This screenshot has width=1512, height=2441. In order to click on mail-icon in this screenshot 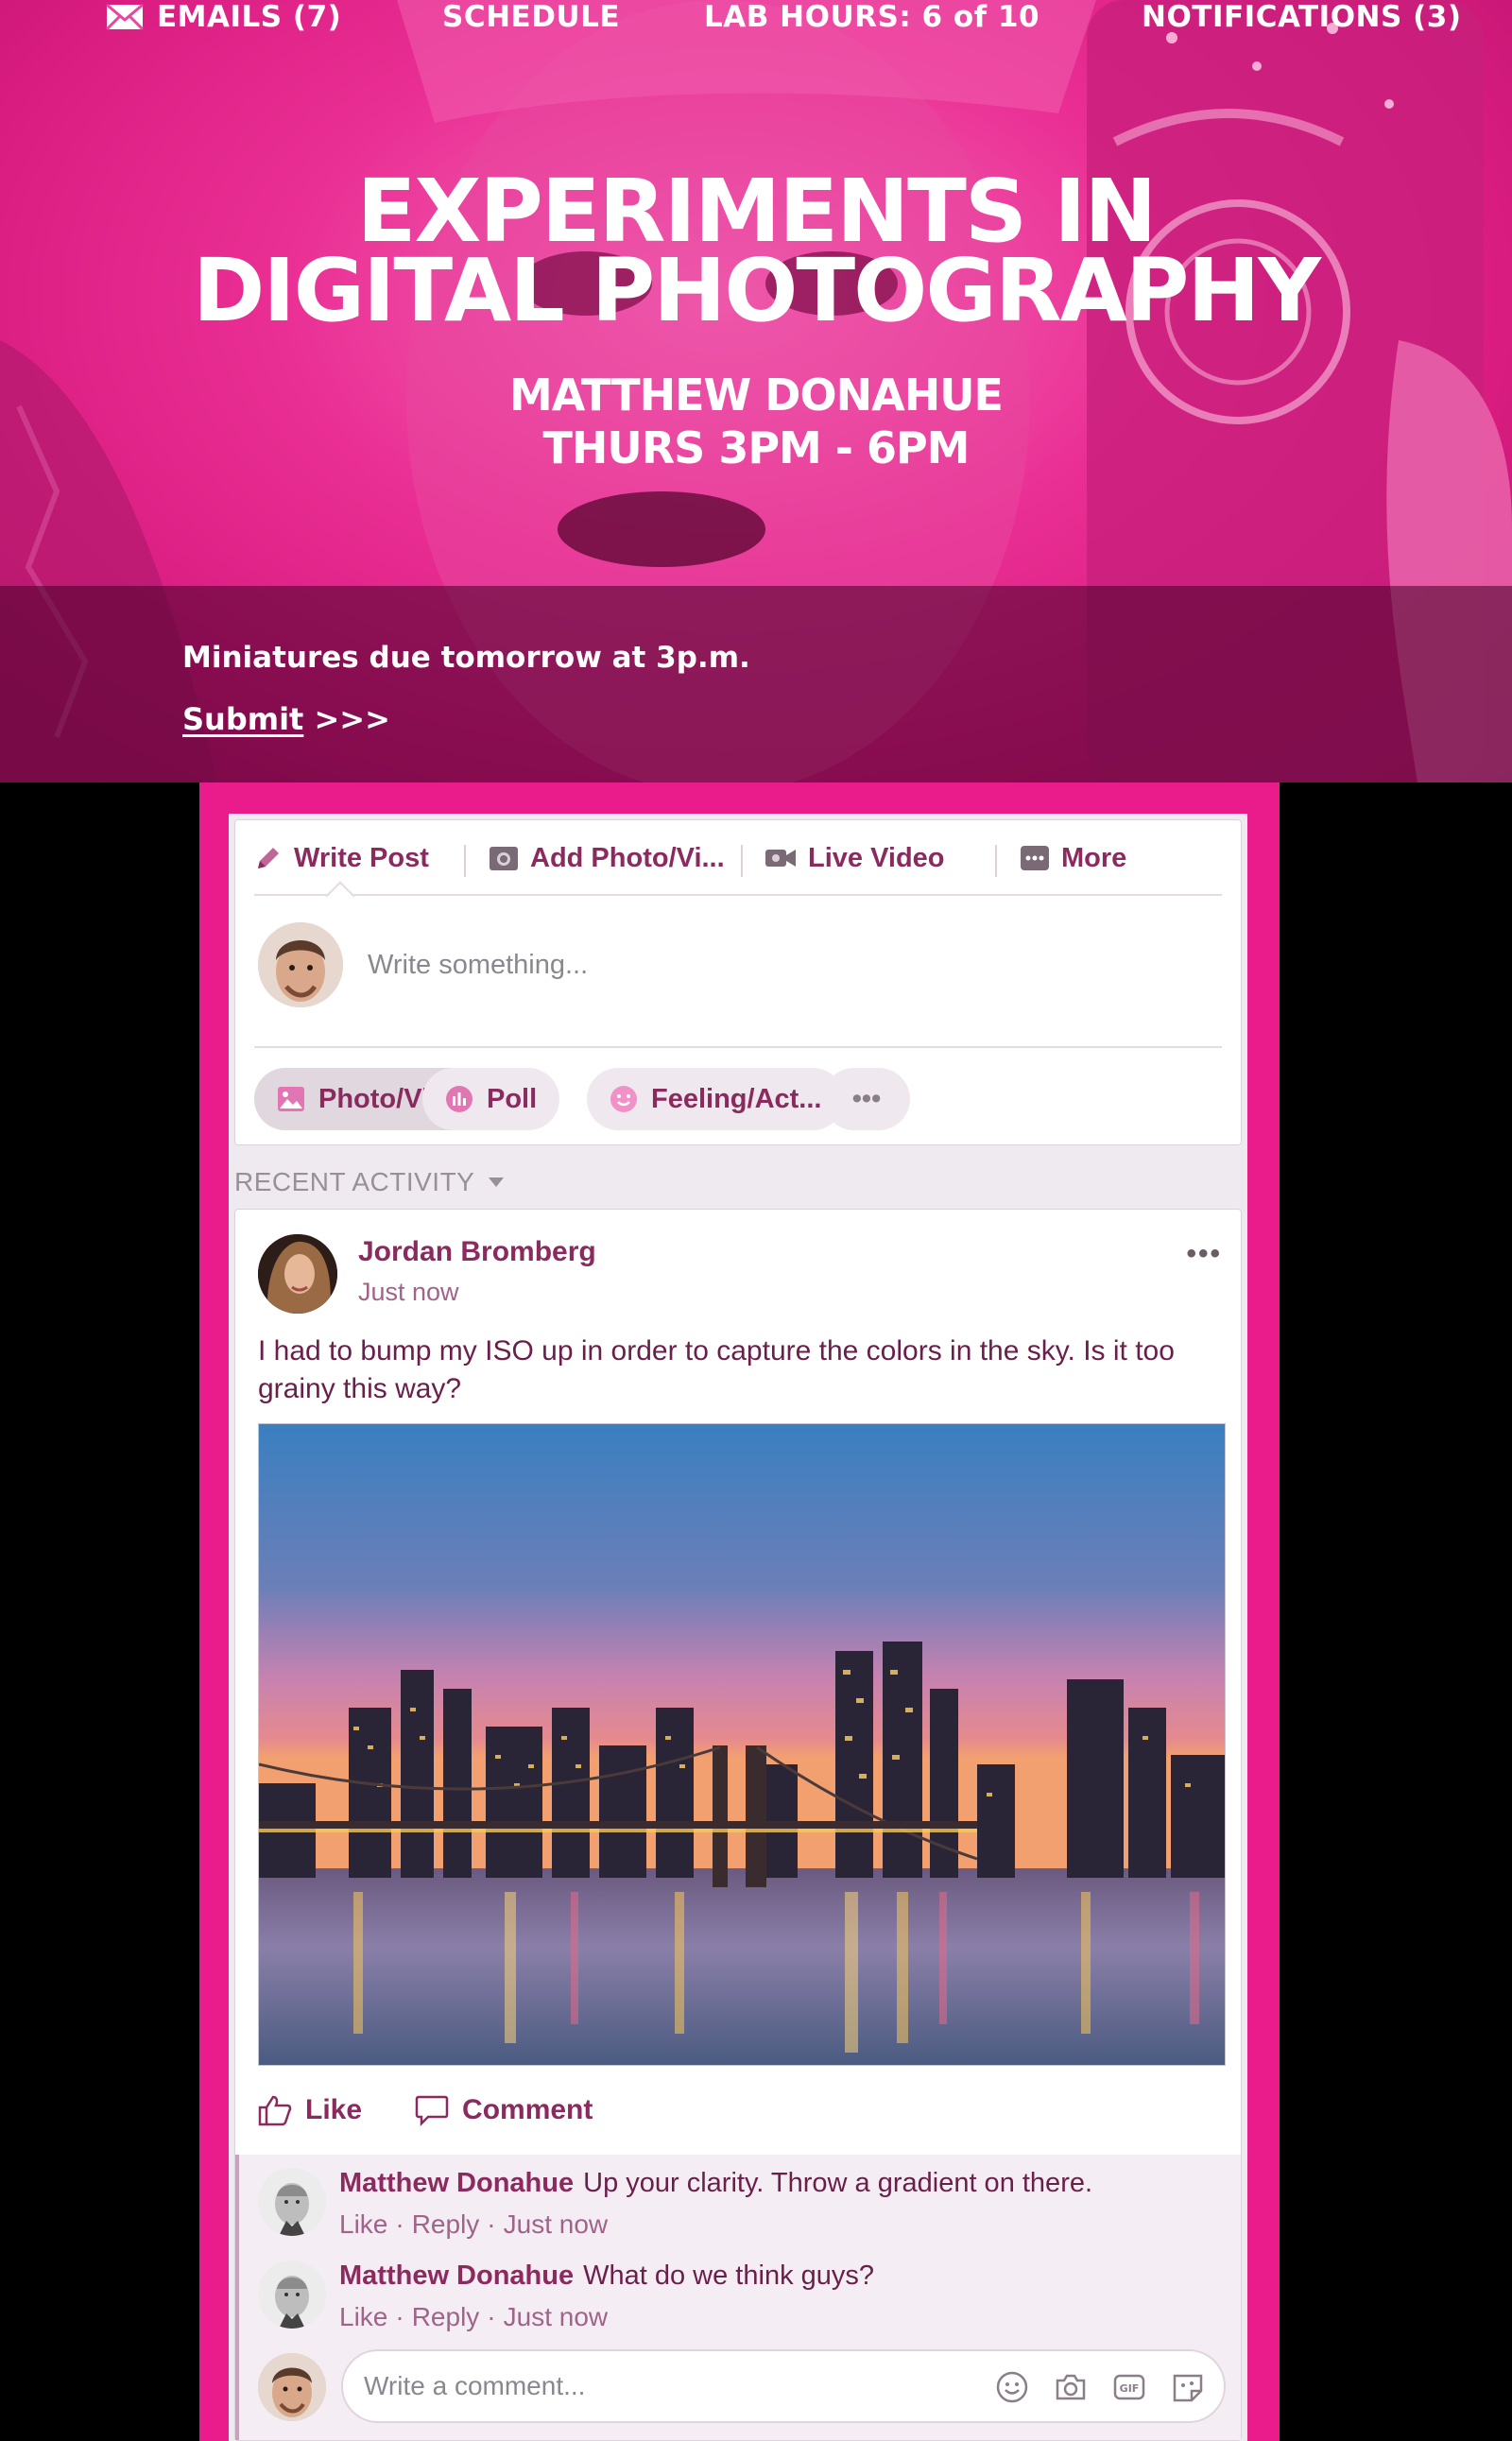, I will do `click(125, 17)`.